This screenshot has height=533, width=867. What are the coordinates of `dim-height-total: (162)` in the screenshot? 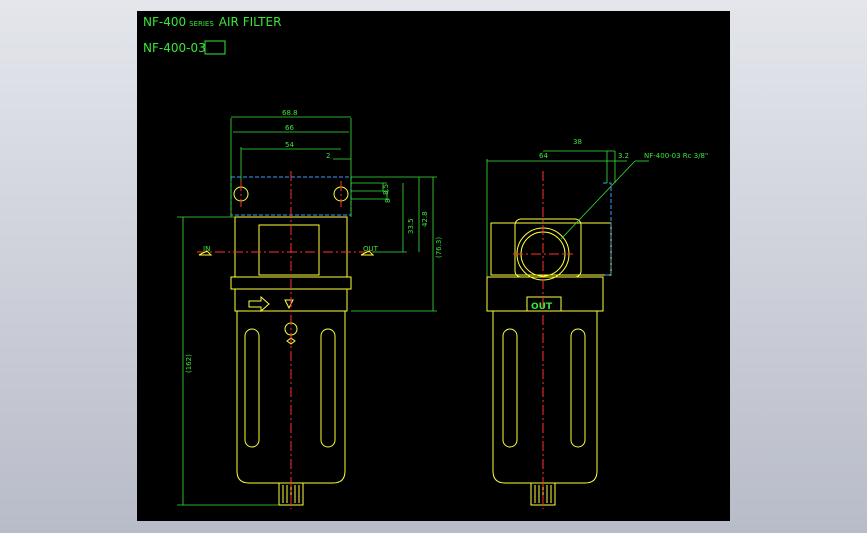 It's located at (189, 363).